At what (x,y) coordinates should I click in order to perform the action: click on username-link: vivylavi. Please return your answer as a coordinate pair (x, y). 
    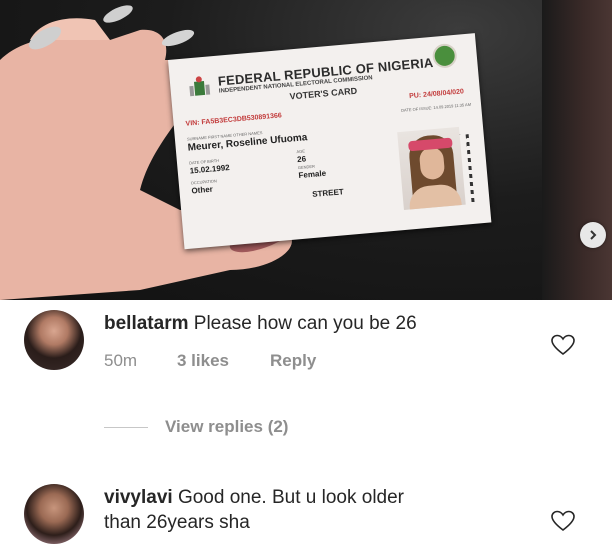
    Looking at the image, I should click on (138, 497).